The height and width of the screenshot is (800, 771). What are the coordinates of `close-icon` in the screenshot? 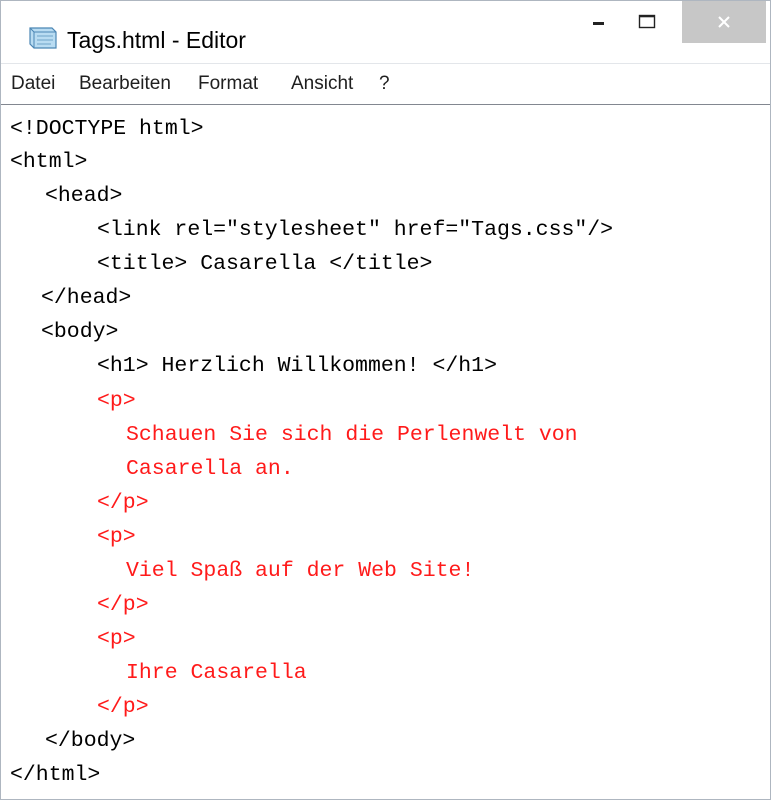 It's located at (724, 22).